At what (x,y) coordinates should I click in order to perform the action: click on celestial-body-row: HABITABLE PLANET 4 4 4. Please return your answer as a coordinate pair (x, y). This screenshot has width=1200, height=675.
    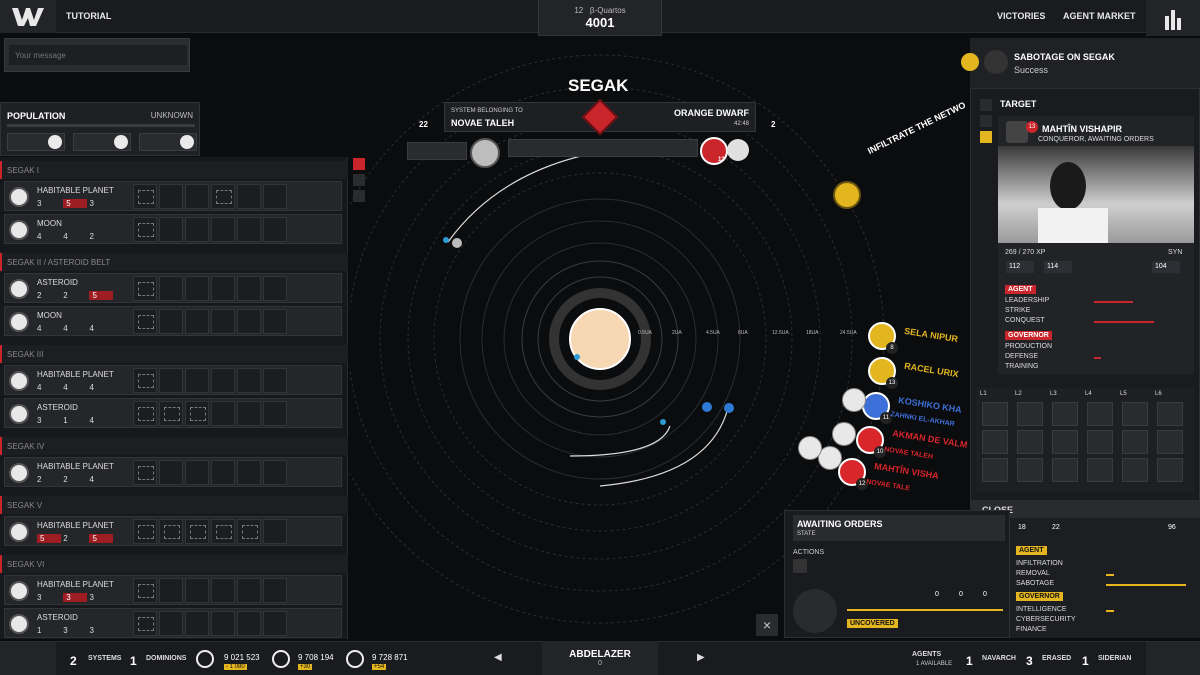
    Looking at the image, I should click on (173, 380).